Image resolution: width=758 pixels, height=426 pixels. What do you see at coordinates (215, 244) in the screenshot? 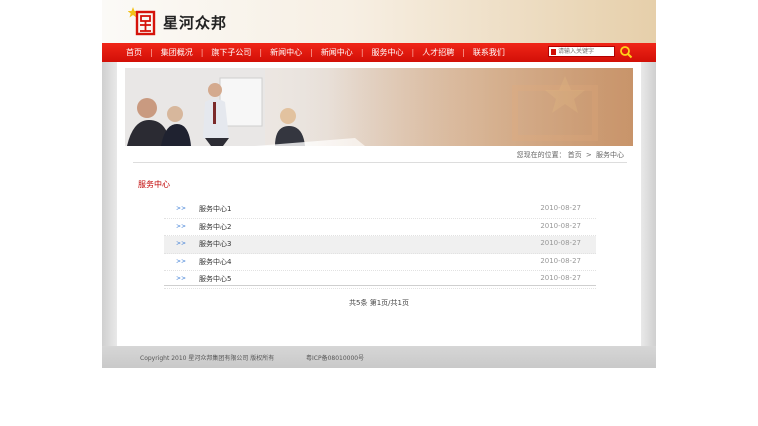
I see `list-item-title: 服务中心3` at bounding box center [215, 244].